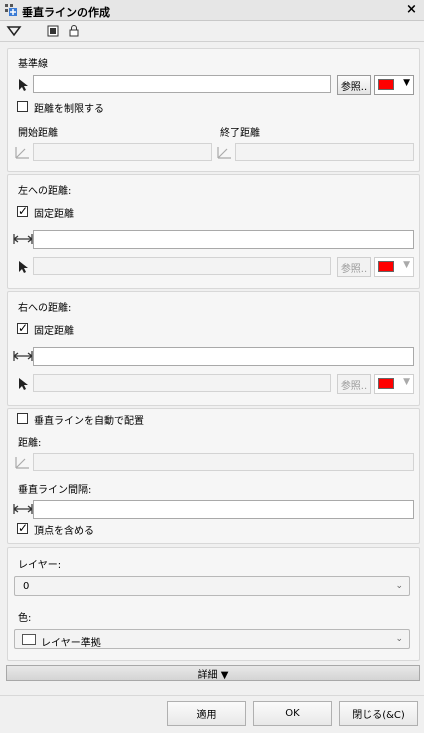 This screenshot has height=733, width=424. What do you see at coordinates (240, 133) in the screenshot?
I see `end-distance-label: 終了距離` at bounding box center [240, 133].